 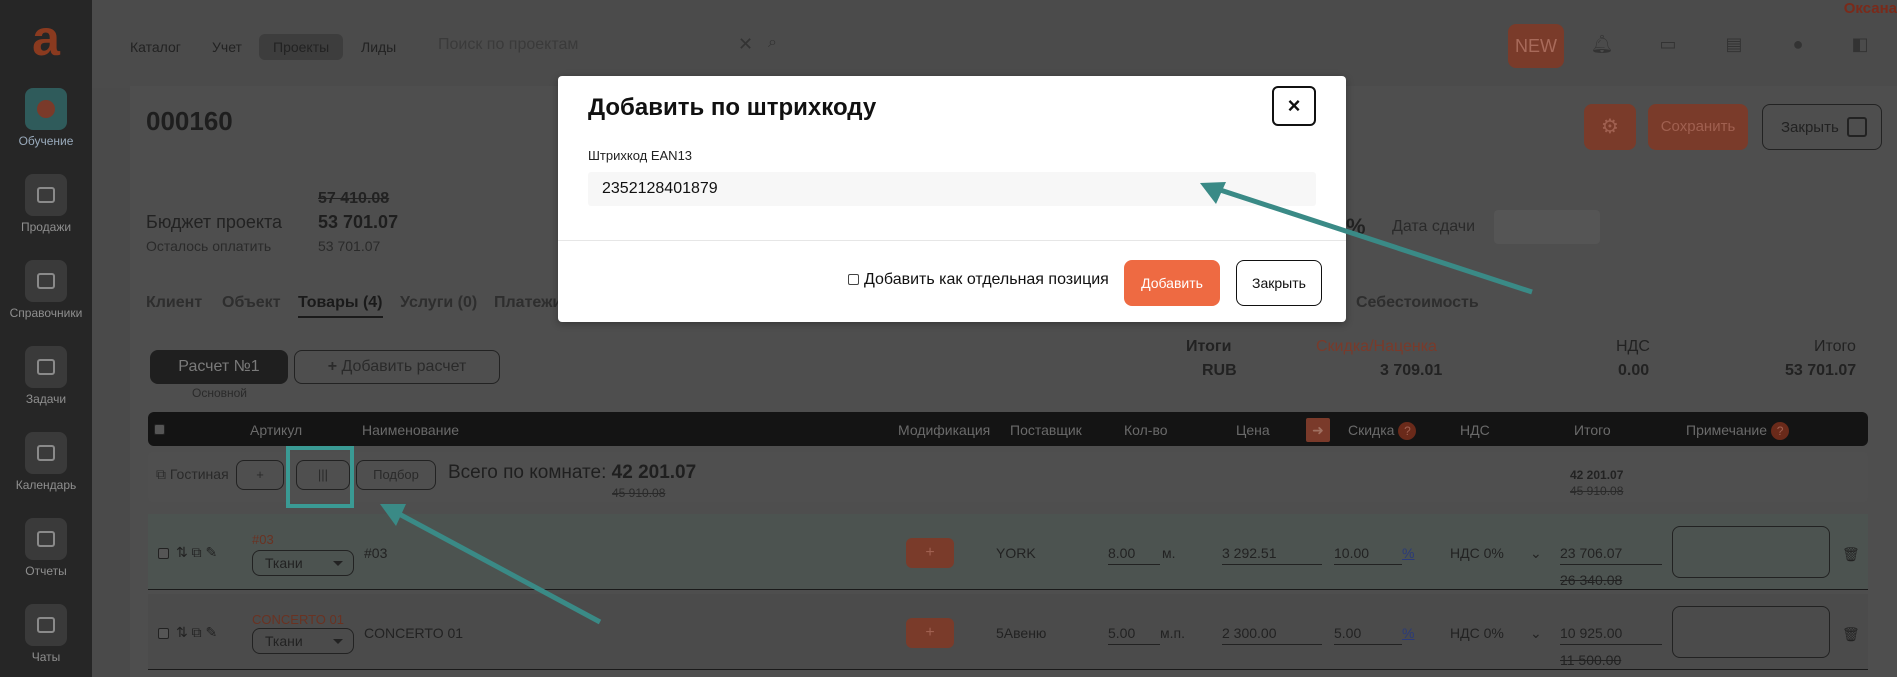 I want to click on select-all-checkbox, so click(x=159, y=429).